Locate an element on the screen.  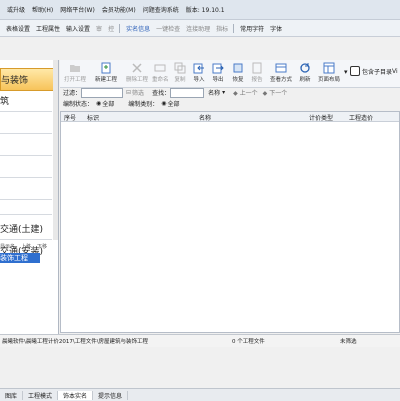
button-label: 删除工程 is located at coordinates (137, 80).